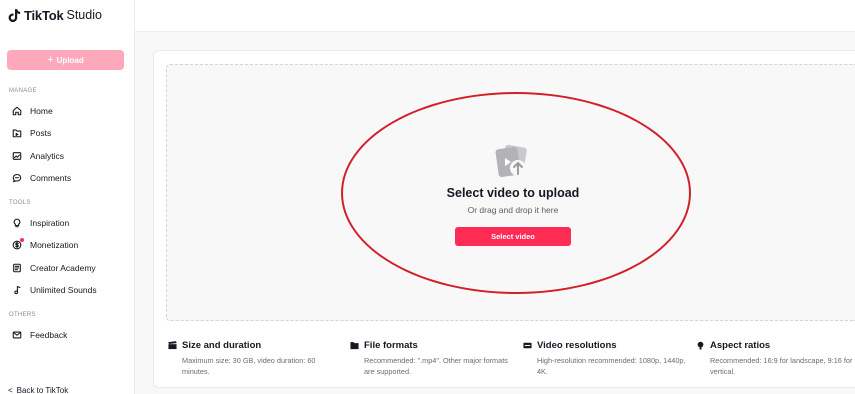 The height and width of the screenshot is (394, 855). What do you see at coordinates (42, 390) in the screenshot?
I see `back-link-label: Back to TikTok` at bounding box center [42, 390].